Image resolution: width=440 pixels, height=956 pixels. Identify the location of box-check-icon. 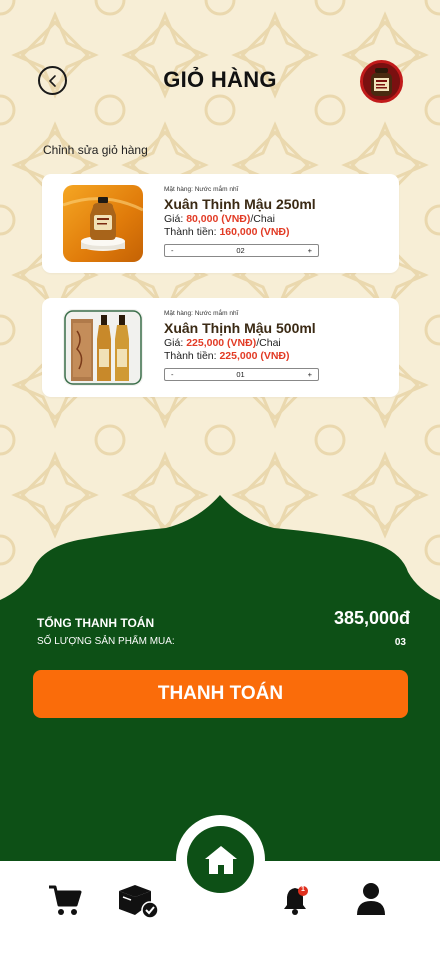
(138, 900).